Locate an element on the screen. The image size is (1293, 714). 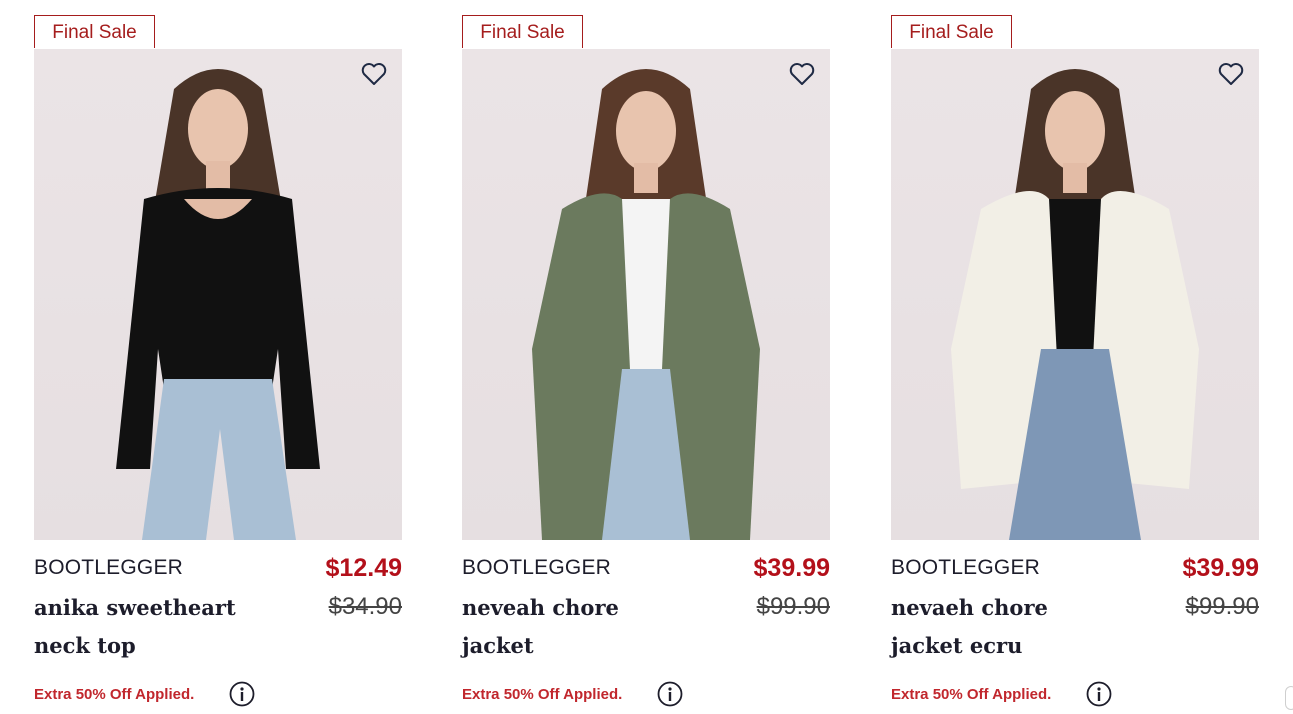
original-price: $34.90 is located at coordinates (365, 606).